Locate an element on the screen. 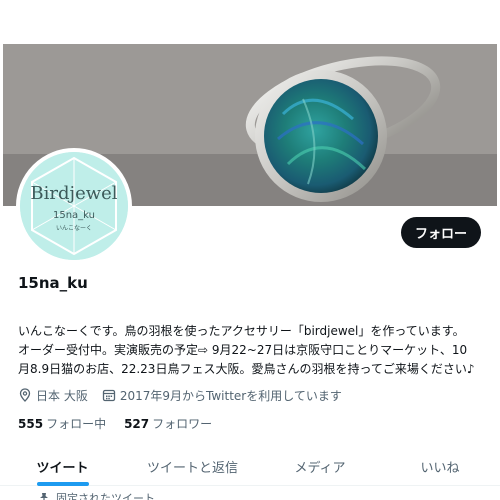 The height and width of the screenshot is (500, 500). profile-meta: 日本 大阪 2017年9月からTwitterを利用しています is located at coordinates (187, 395).